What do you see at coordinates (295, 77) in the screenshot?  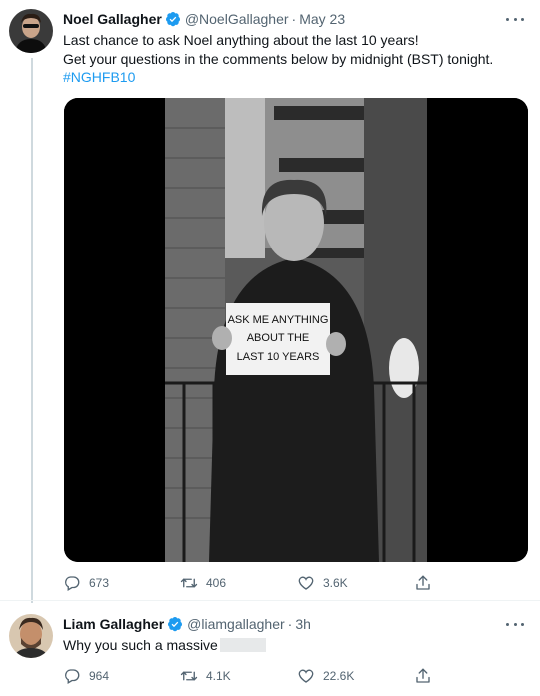 I see `hashtag-link: #NGHFB10` at bounding box center [295, 77].